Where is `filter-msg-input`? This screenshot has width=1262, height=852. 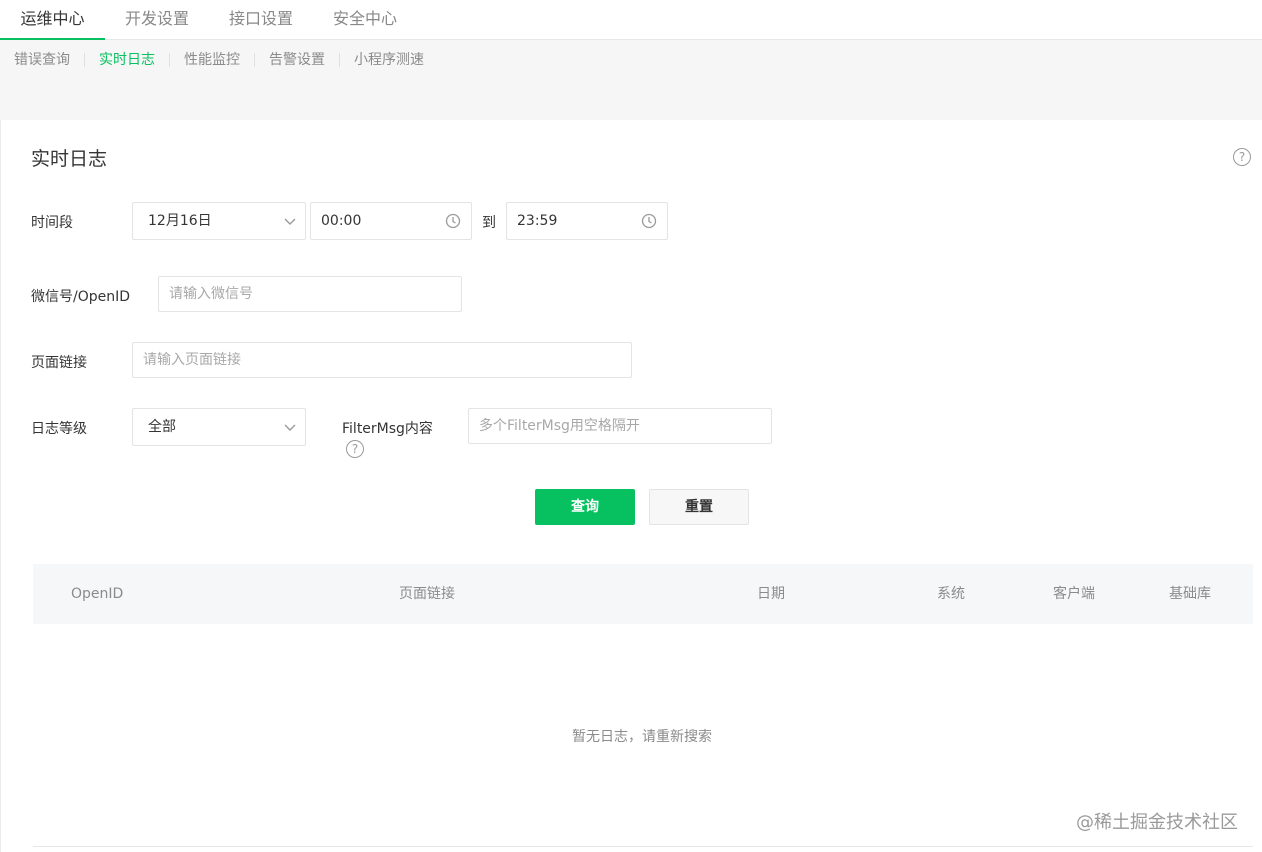
filter-msg-input is located at coordinates (620, 426).